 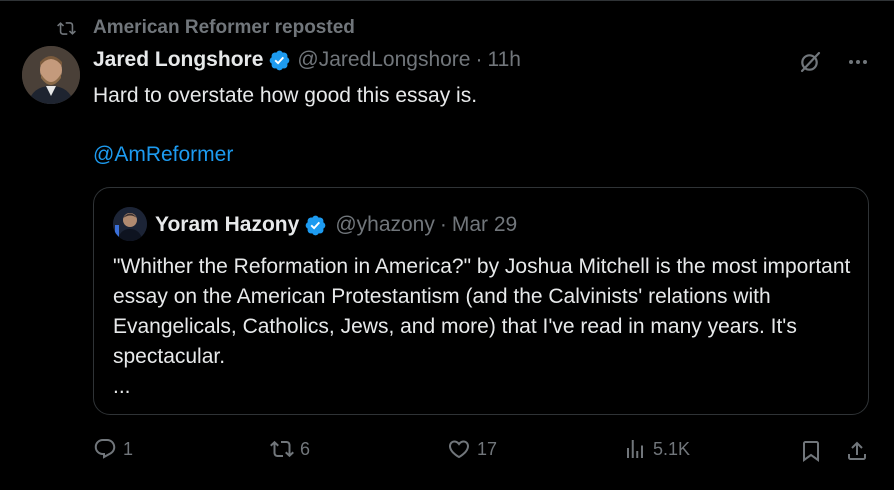 I want to click on like-count: 17, so click(x=487, y=448).